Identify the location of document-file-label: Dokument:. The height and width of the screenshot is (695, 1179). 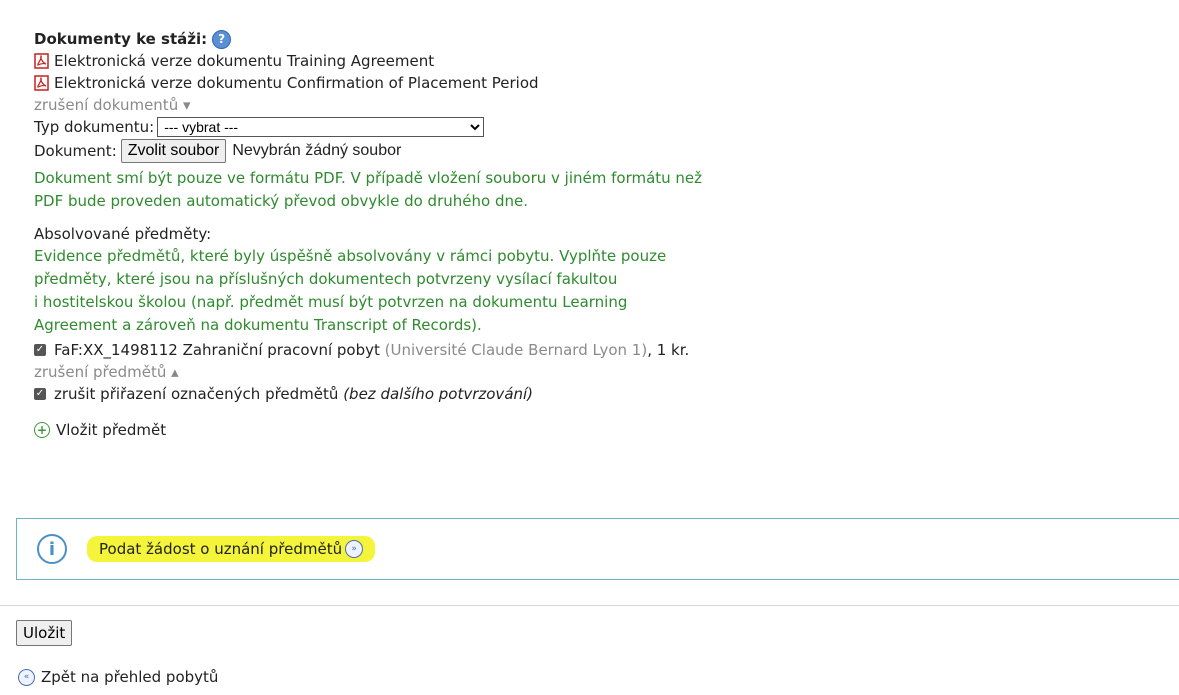
(75, 151).